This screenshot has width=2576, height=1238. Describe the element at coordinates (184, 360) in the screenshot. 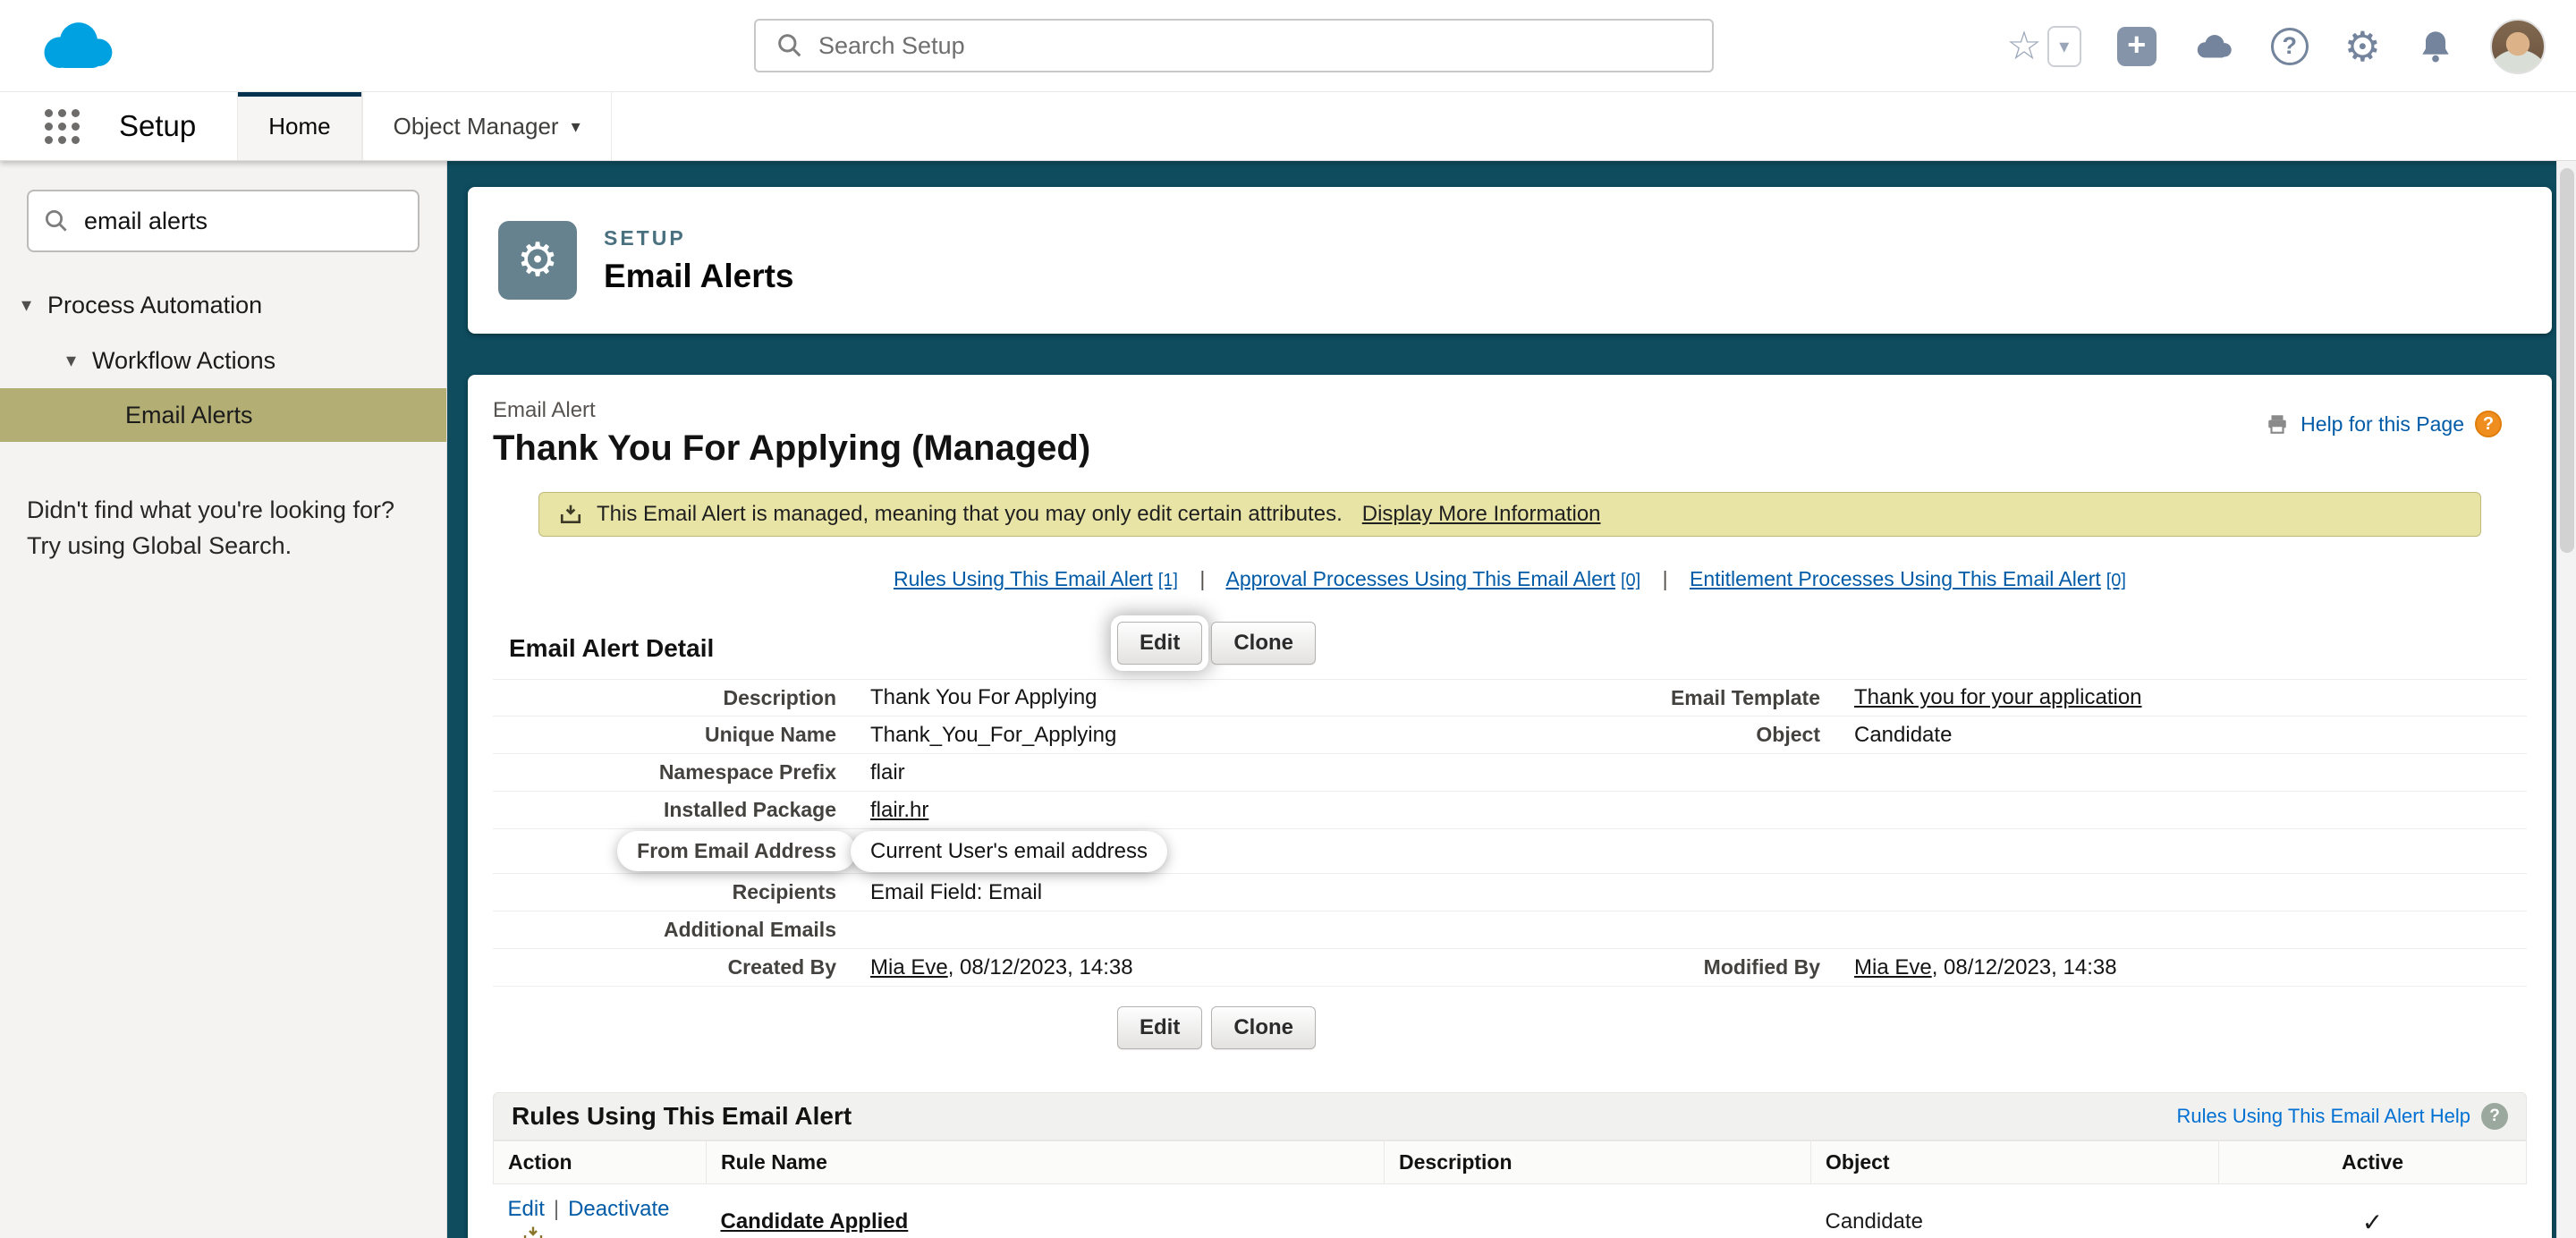

I see `sidebar-item-label: Workflow Actions` at that location.